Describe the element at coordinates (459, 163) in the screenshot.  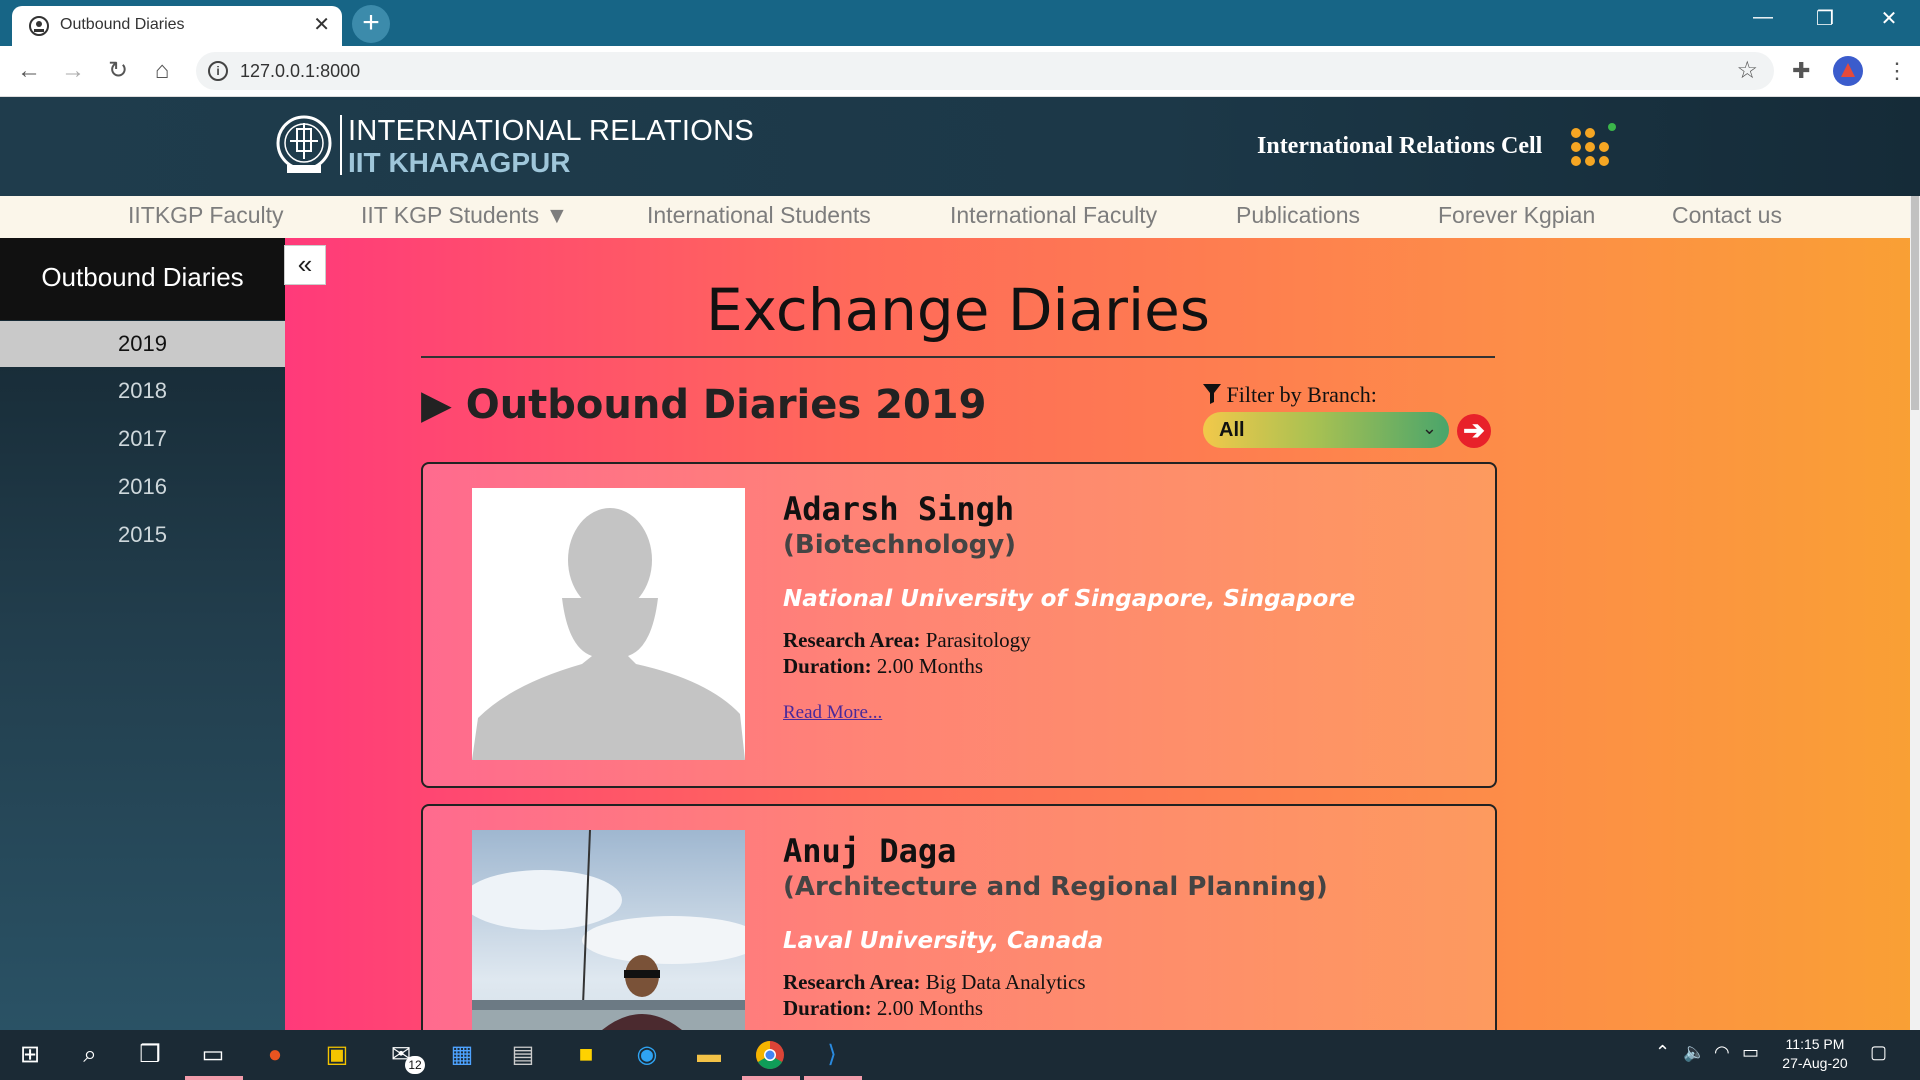
I see `logo-subtitle: IIT KHARAGPUR` at that location.